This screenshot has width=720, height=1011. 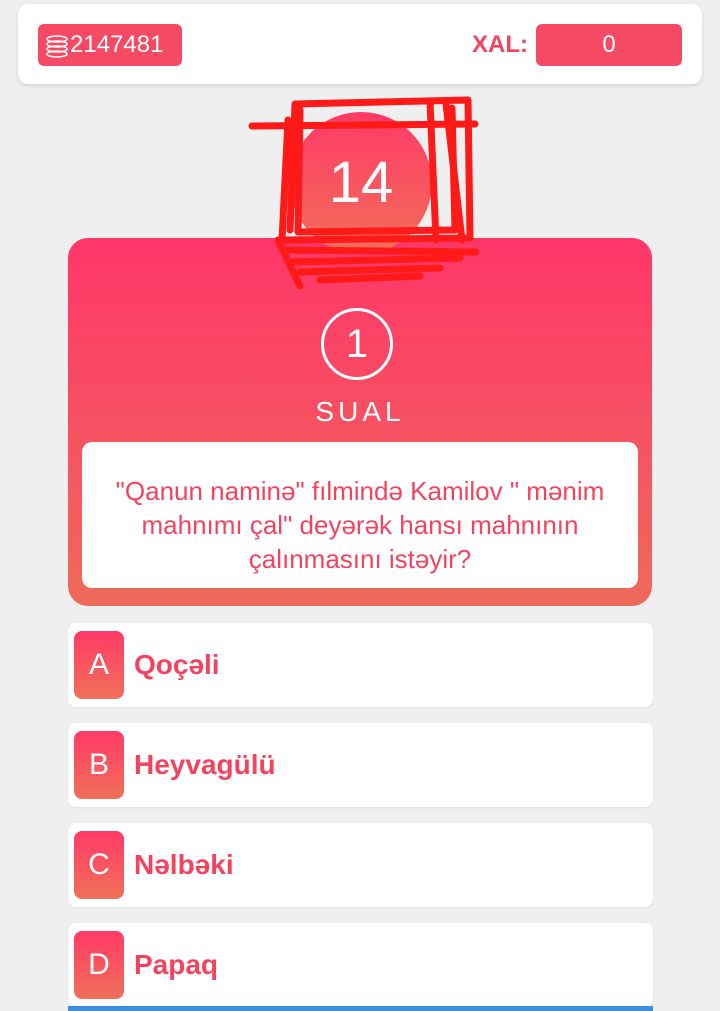 I want to click on bottom-banner-edge, so click(x=360, y=1008).